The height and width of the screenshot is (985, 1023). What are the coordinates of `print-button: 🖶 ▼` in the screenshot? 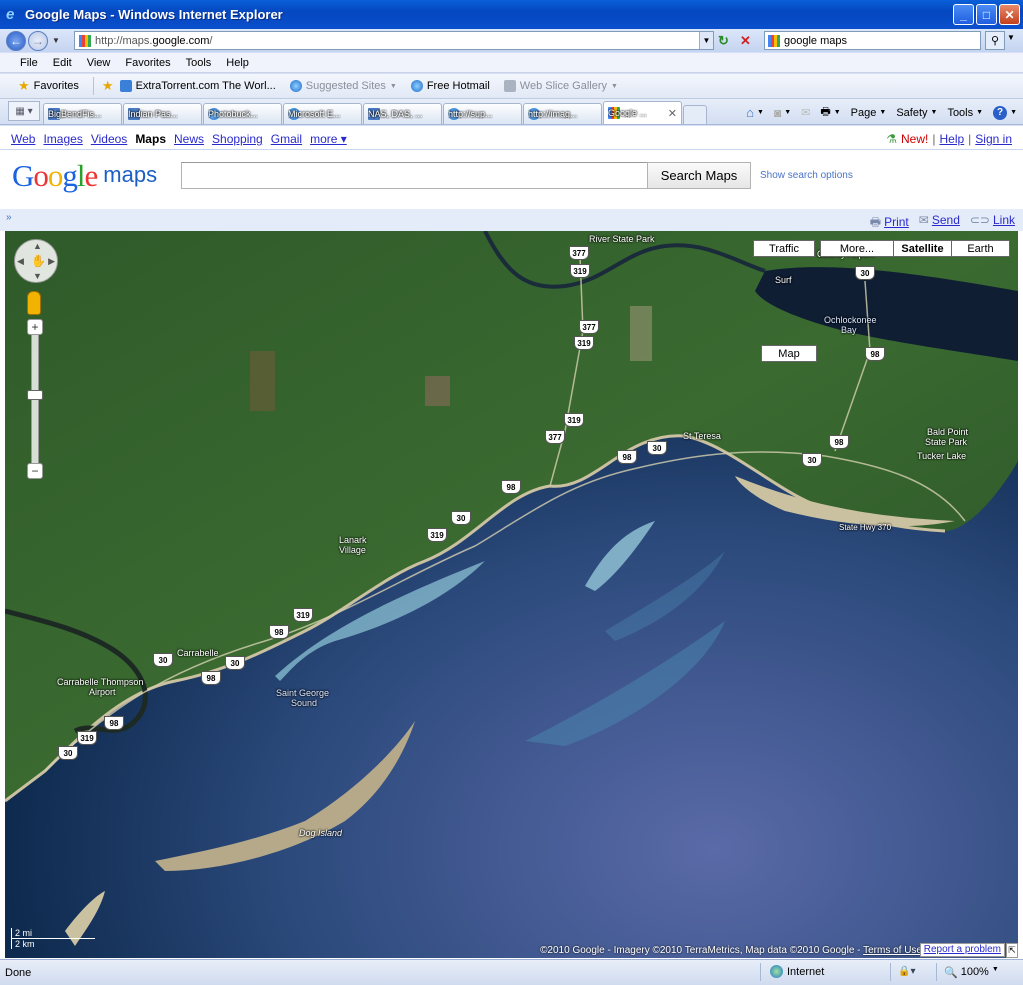 It's located at (830, 112).